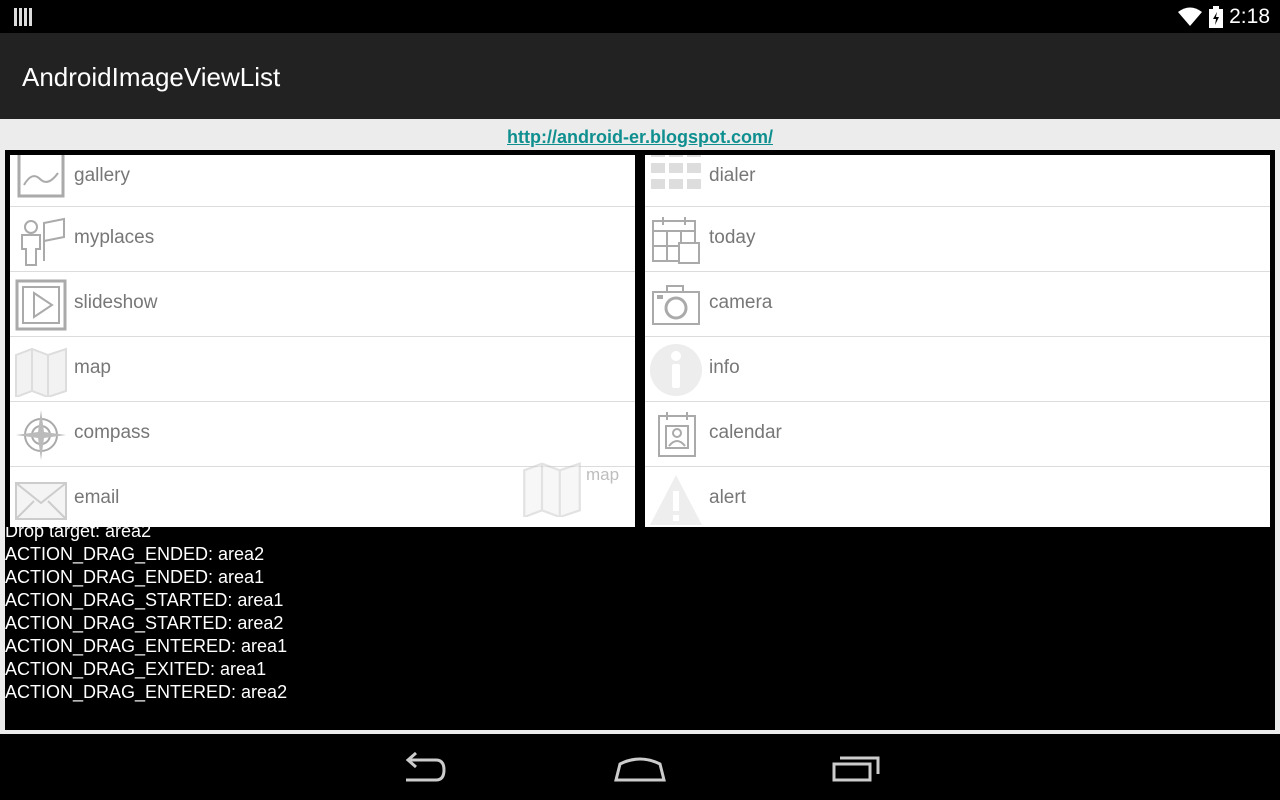 This screenshot has width=1280, height=800. Describe the element at coordinates (41, 305) in the screenshot. I see `slideshow-icon` at that location.